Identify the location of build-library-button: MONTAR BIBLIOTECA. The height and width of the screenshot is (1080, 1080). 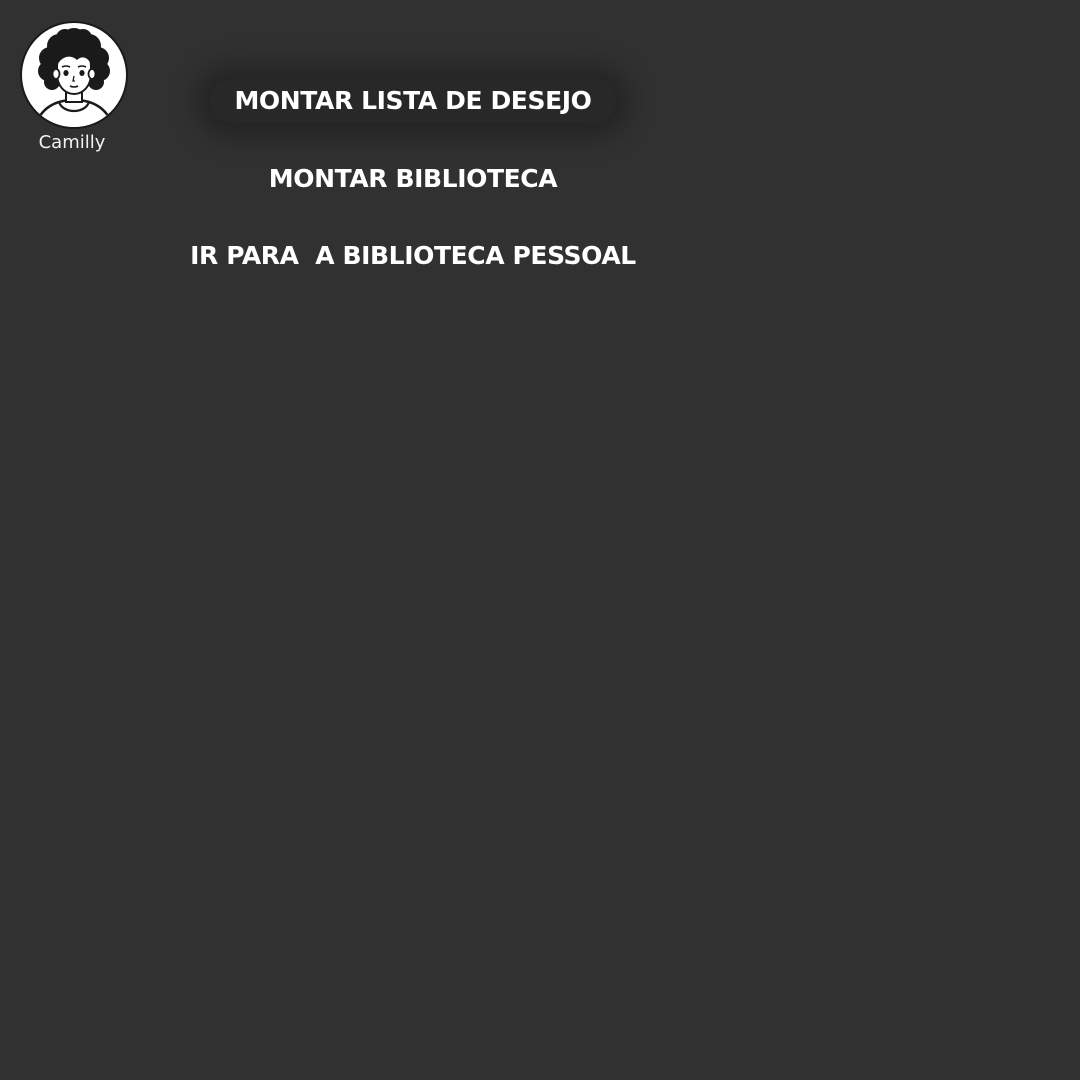
(413, 179).